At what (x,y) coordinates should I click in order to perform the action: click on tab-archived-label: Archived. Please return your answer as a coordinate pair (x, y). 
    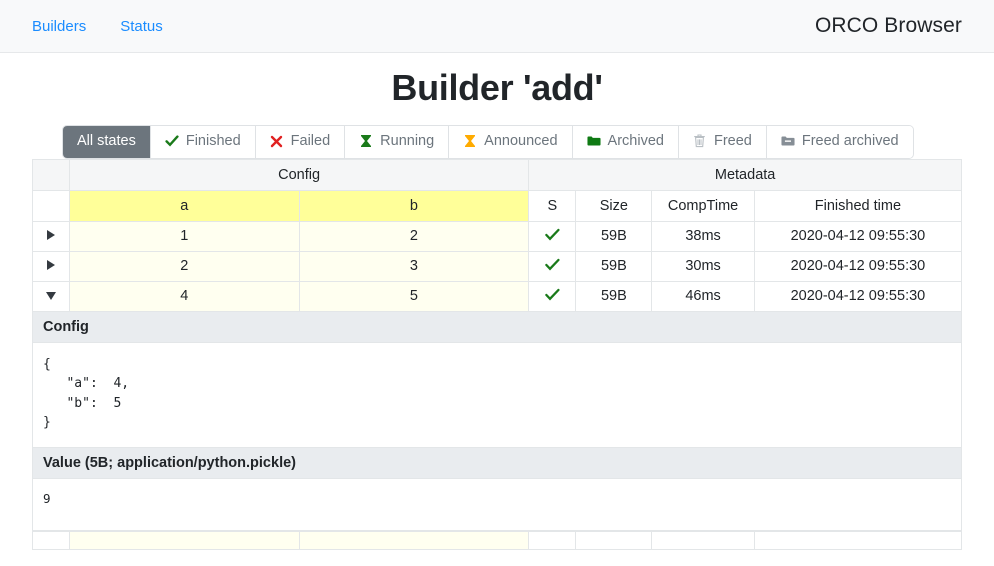
    Looking at the image, I should click on (635, 141).